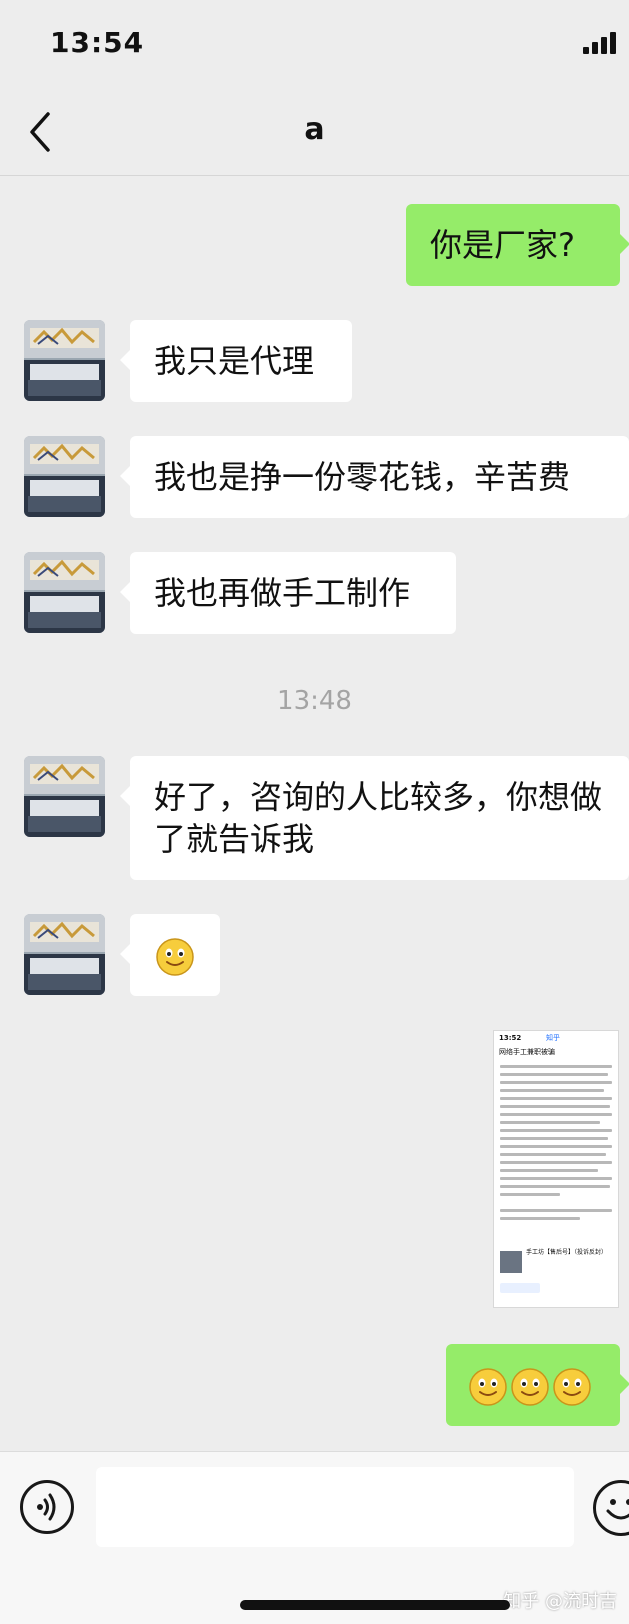 Image resolution: width=629 pixels, height=1624 pixels. I want to click on chat-title: a, so click(314, 129).